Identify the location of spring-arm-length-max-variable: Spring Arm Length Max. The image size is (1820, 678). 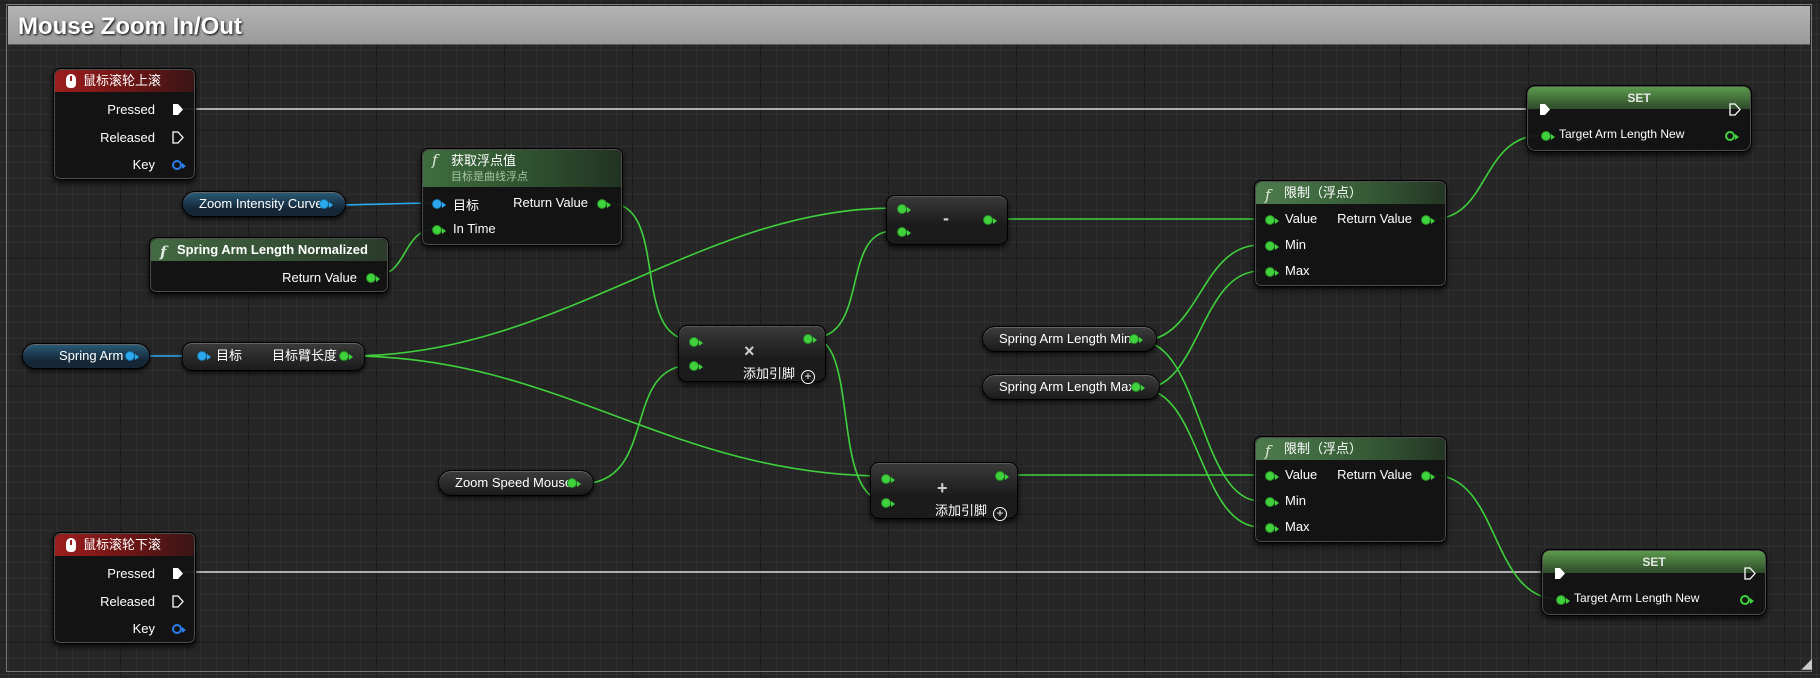
(1071, 387).